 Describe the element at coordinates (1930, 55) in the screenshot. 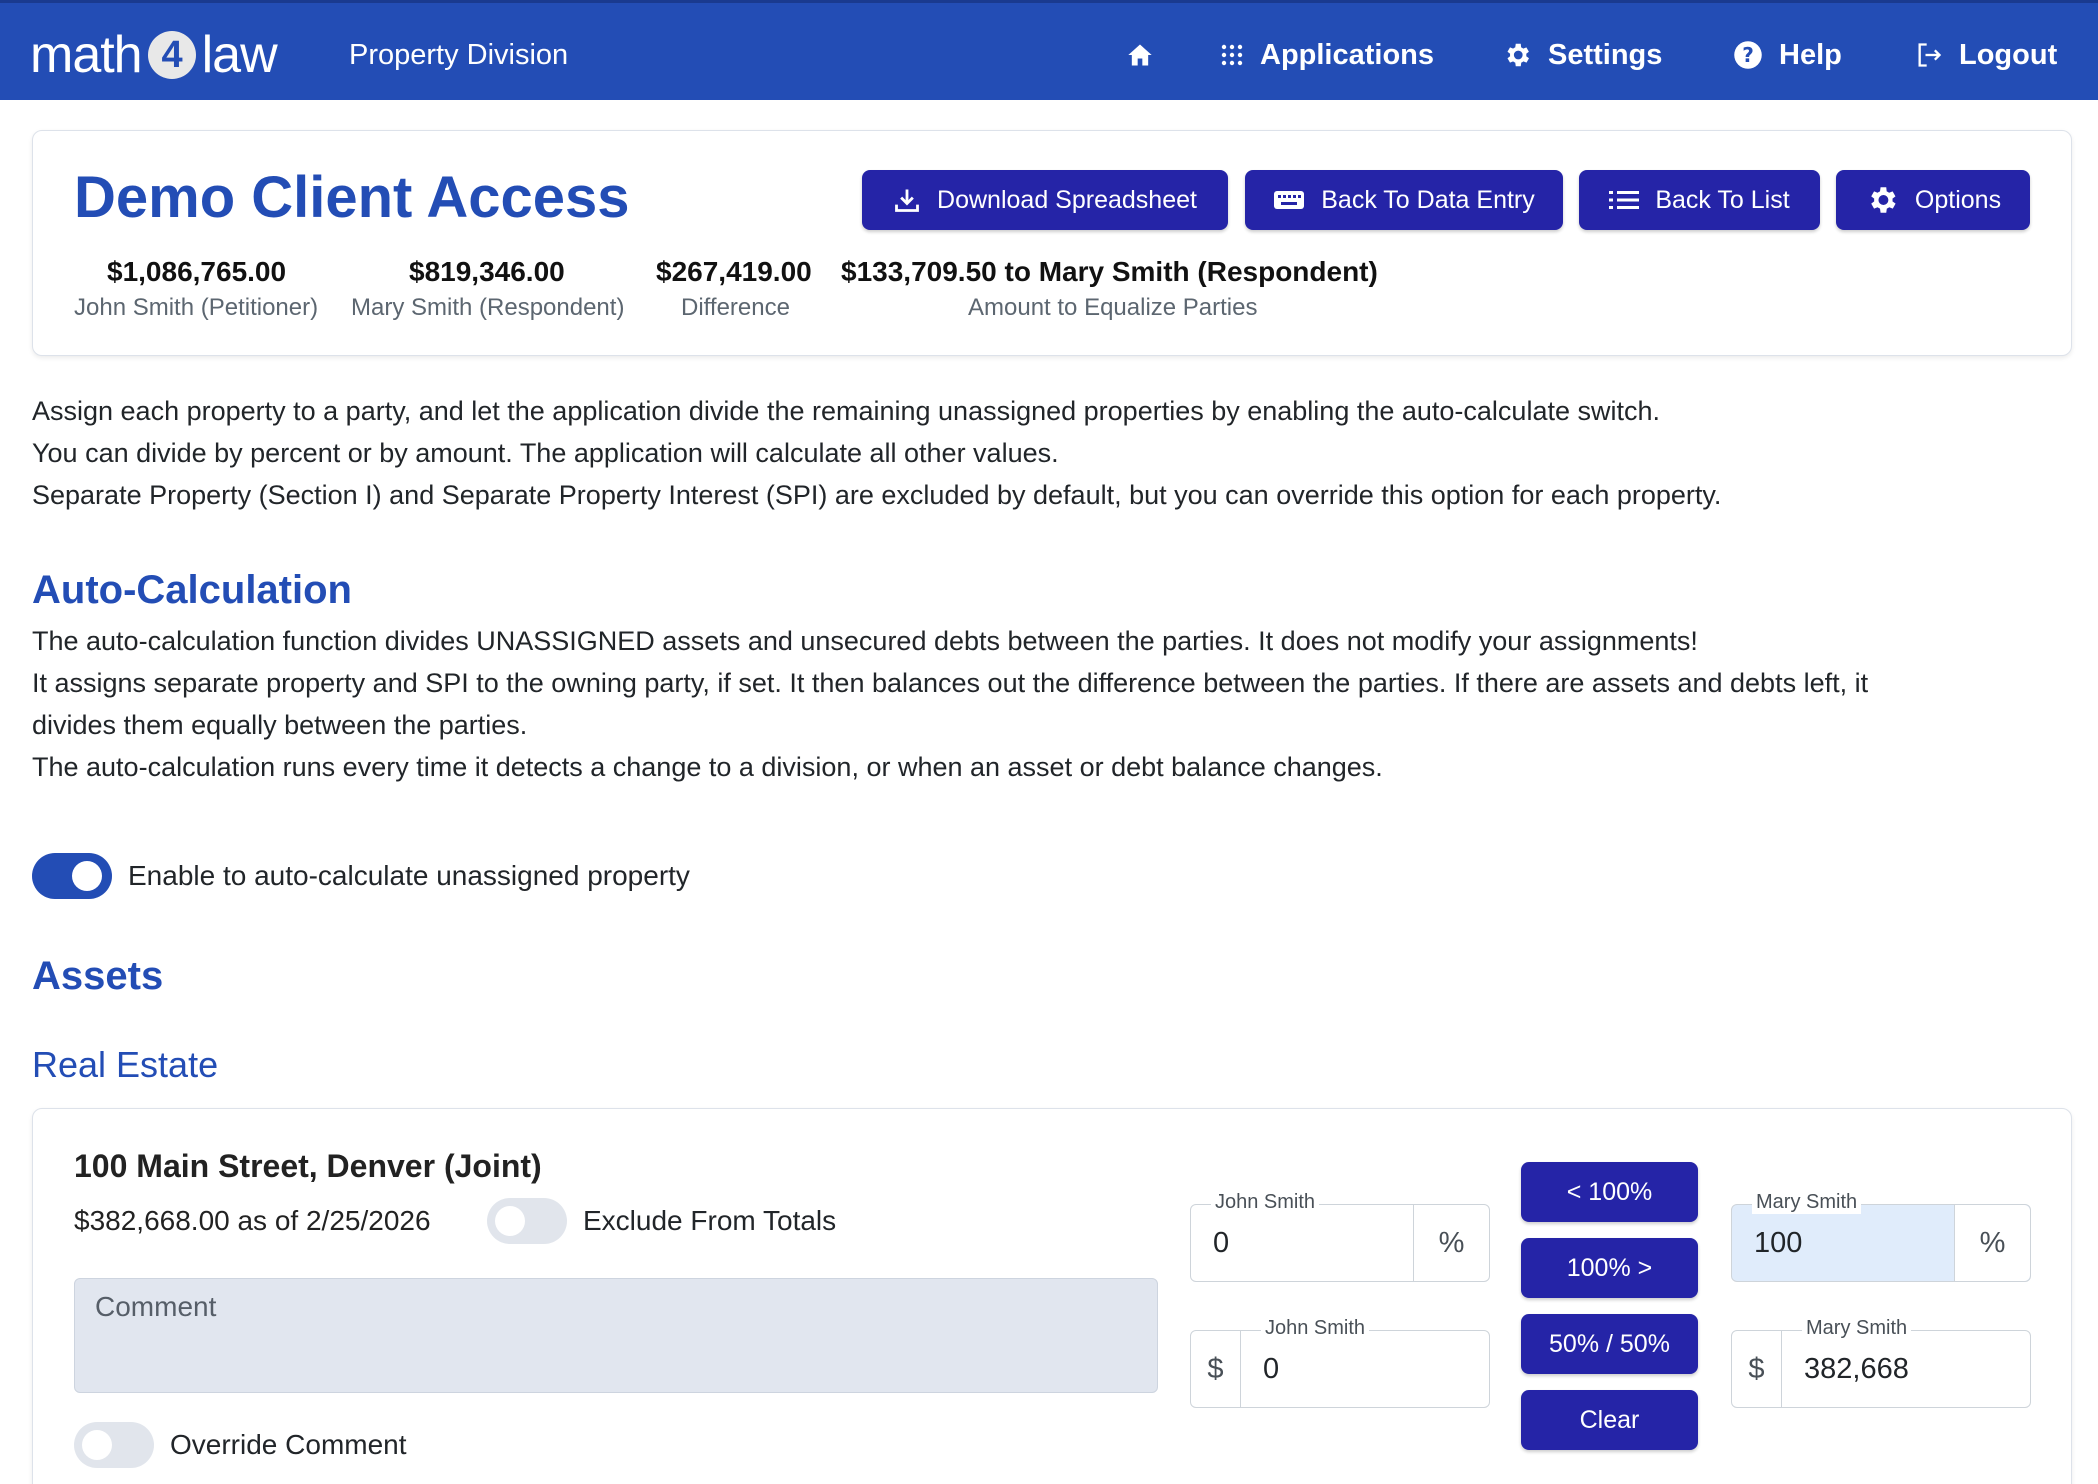

I see `logout-icon` at that location.